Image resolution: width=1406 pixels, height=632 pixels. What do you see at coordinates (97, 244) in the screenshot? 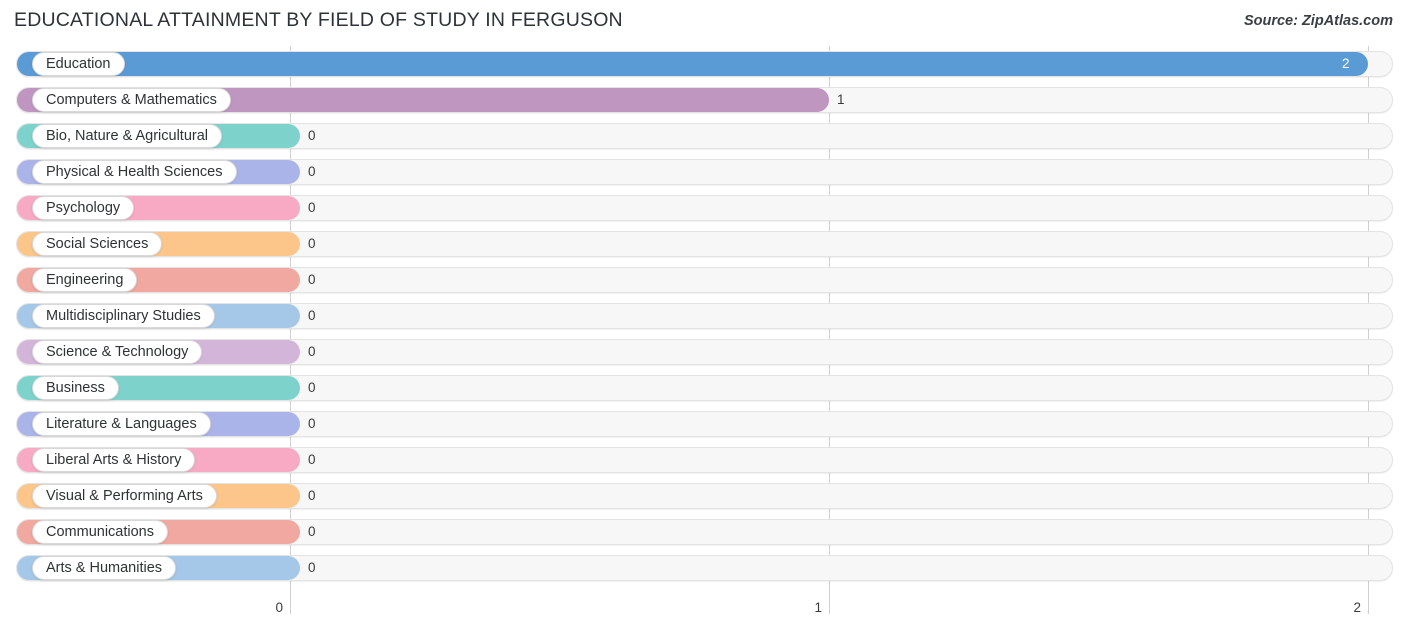
I see `category-label: Social Sciences` at bounding box center [97, 244].